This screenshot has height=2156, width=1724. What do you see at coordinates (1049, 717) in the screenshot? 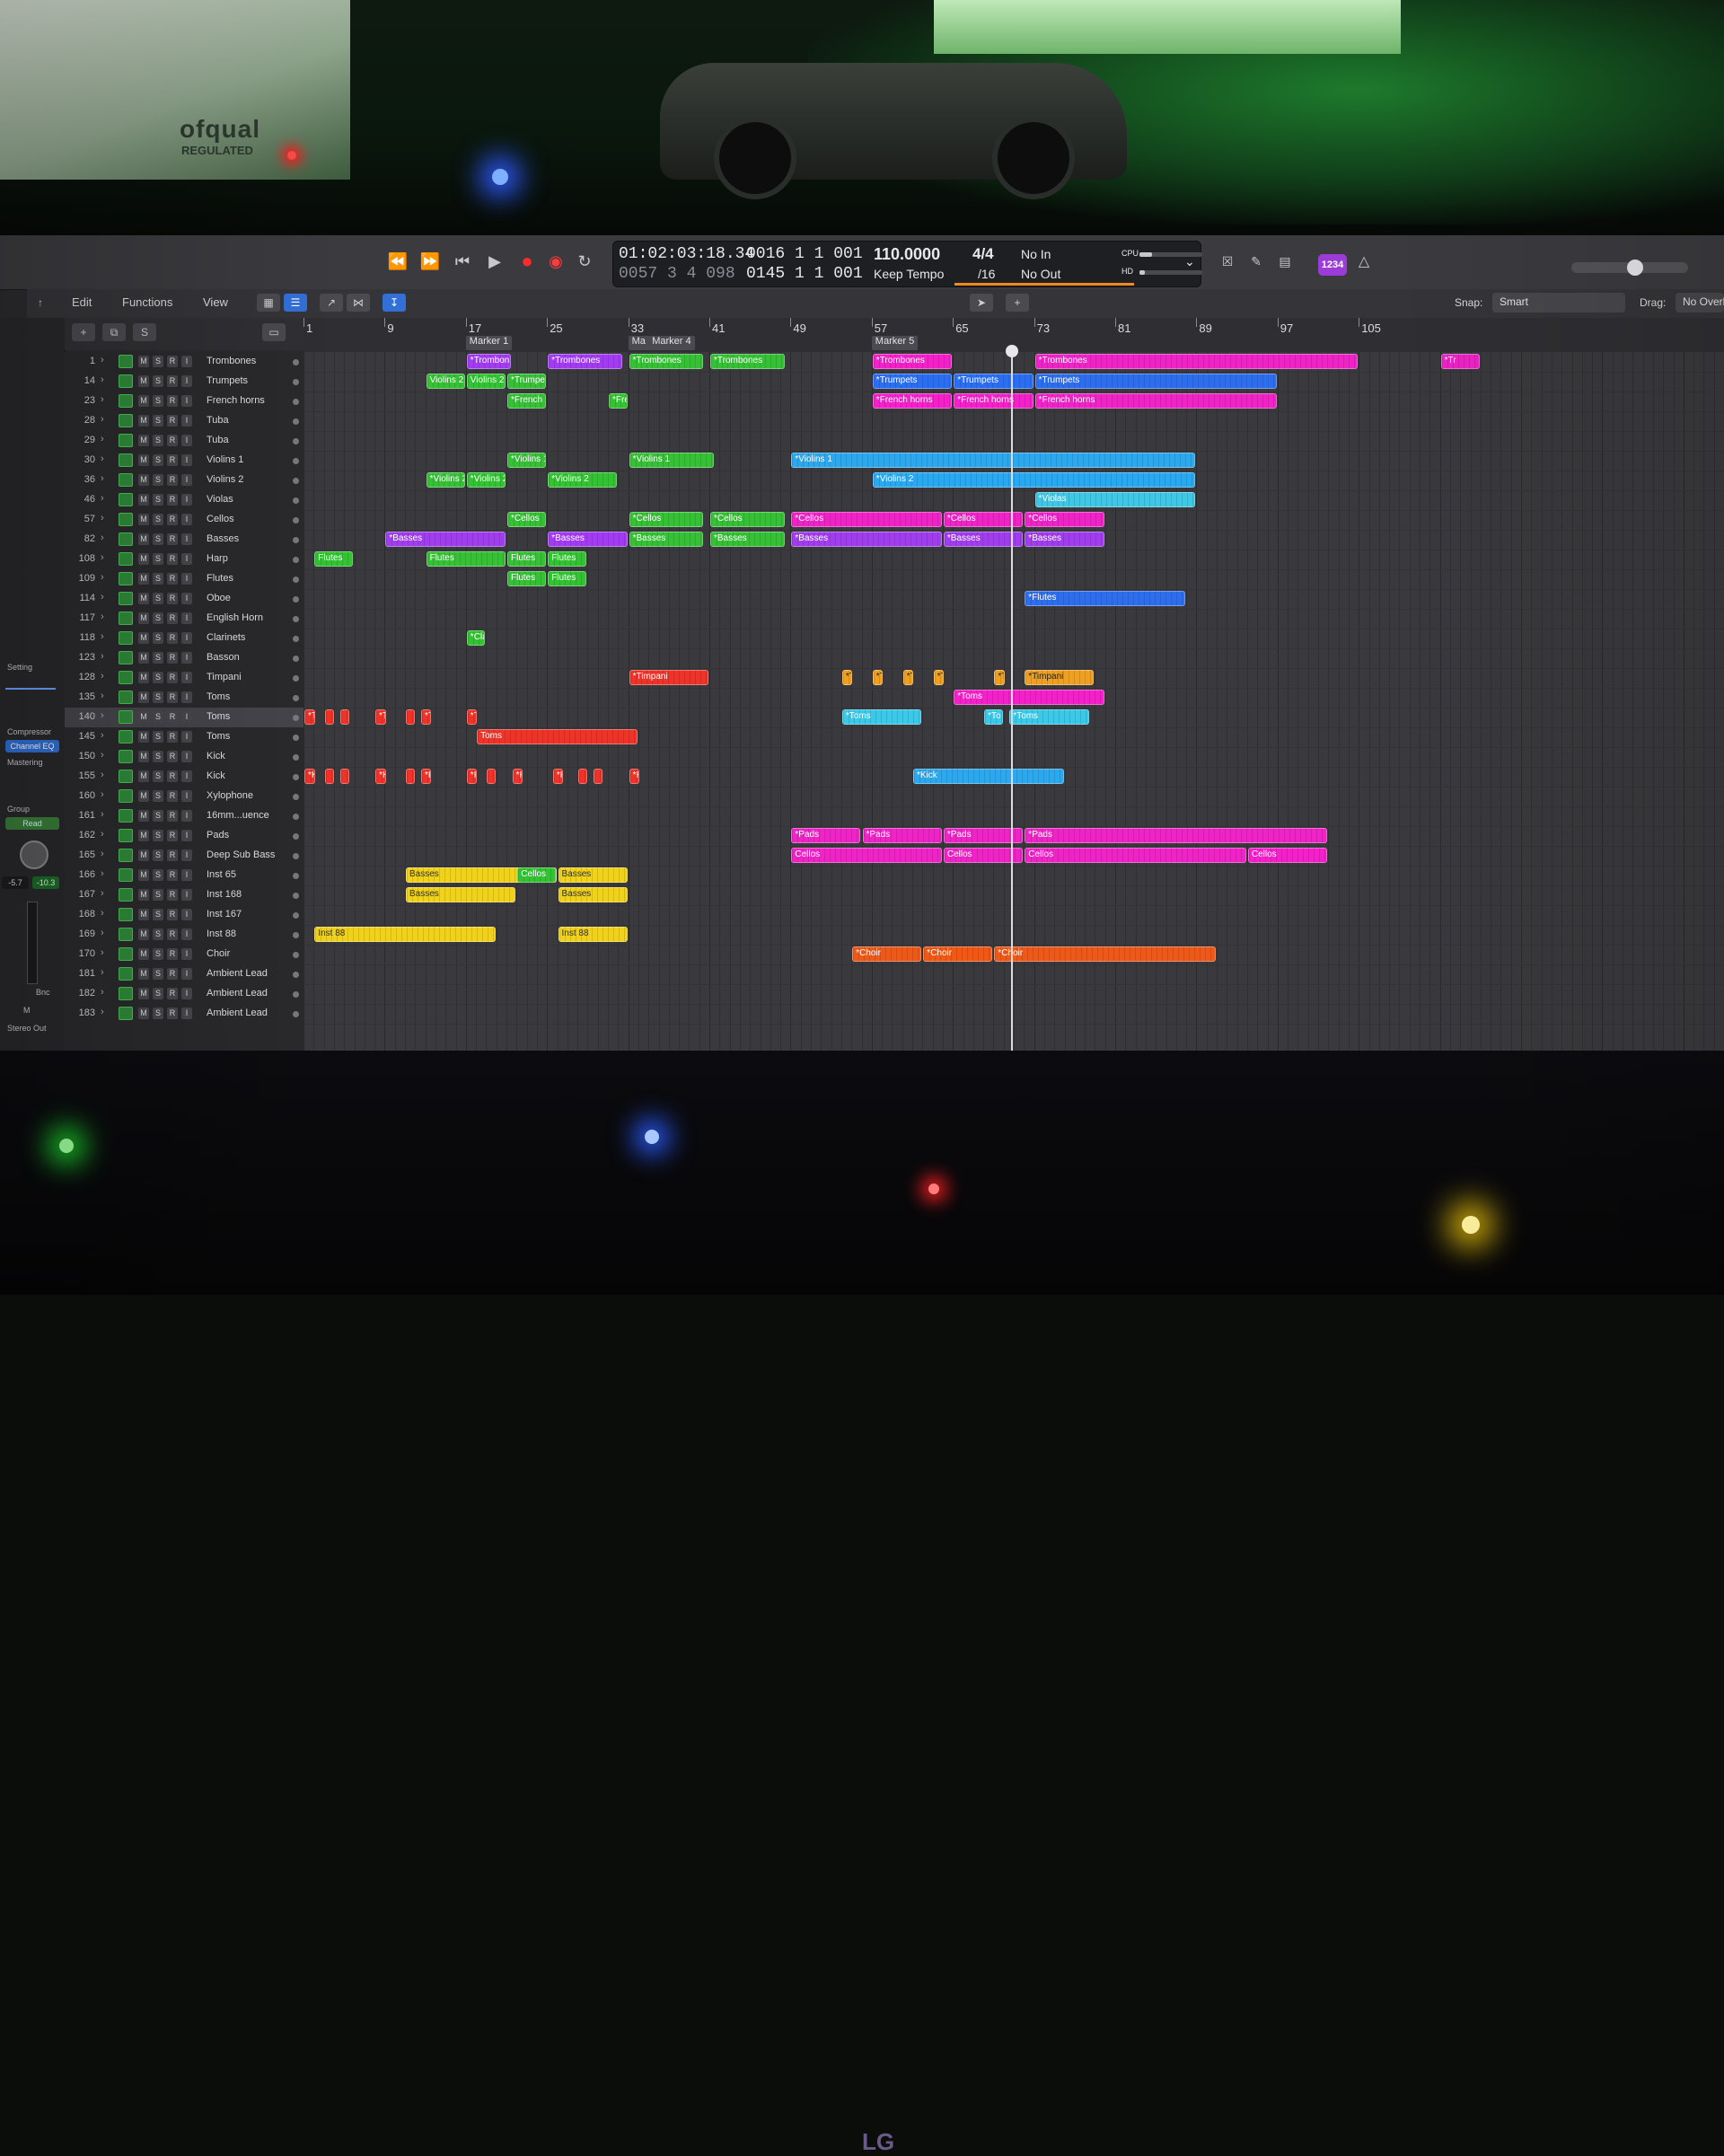
I see `midi-region: *Toms` at bounding box center [1049, 717].